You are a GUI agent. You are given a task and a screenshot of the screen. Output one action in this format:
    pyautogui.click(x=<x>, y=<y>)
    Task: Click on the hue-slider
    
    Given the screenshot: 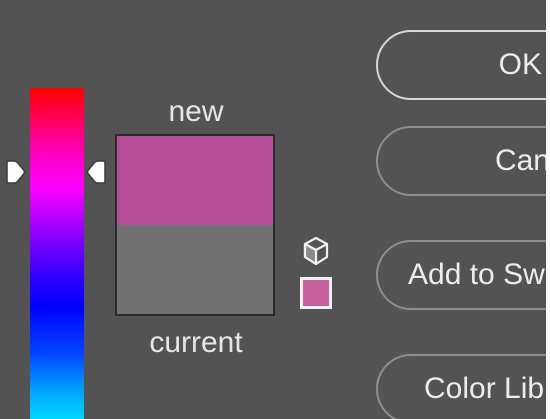 What is the action you would take?
    pyautogui.click(x=57, y=253)
    